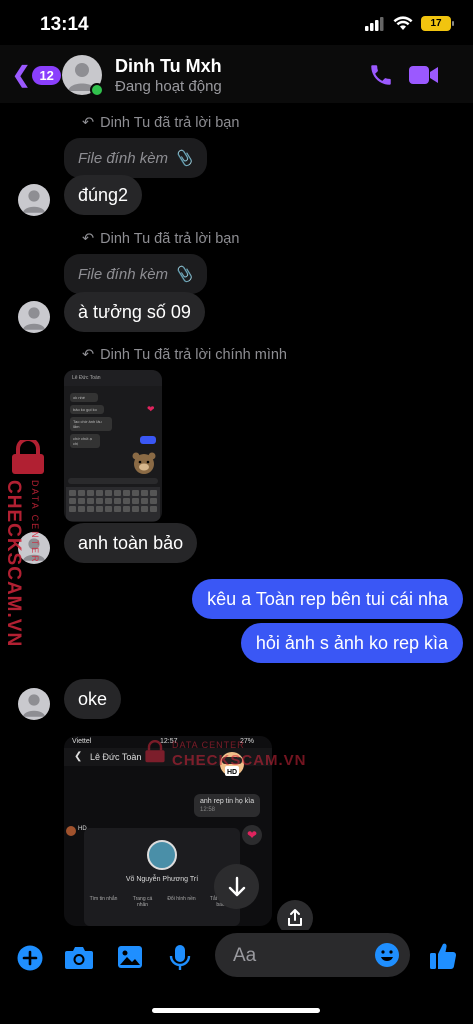 Image resolution: width=473 pixels, height=1024 pixels. I want to click on shot-bubble-text: anh rep tin họ kìa, so click(227, 801).